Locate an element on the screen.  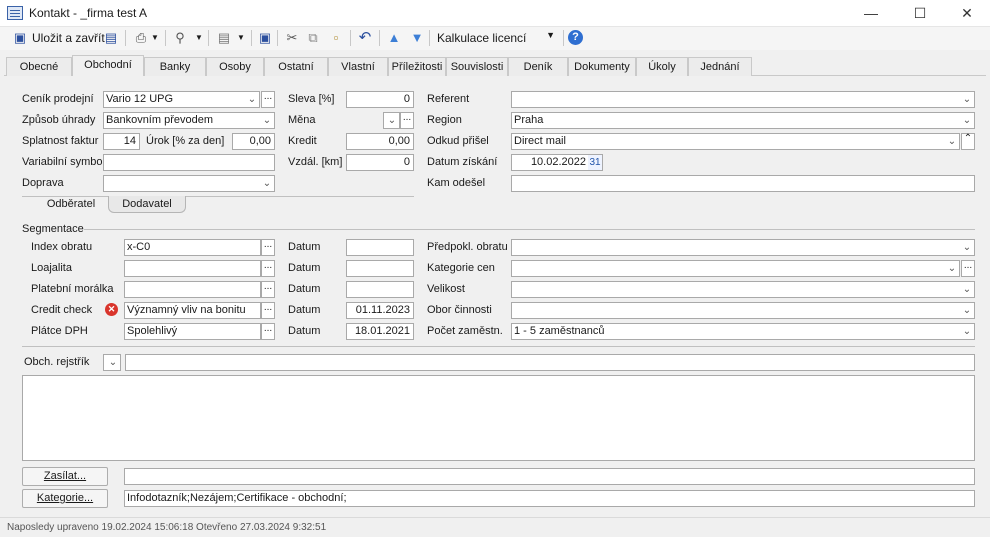
subtab-dodavatel: Dodavatel is located at coordinates (147, 204).